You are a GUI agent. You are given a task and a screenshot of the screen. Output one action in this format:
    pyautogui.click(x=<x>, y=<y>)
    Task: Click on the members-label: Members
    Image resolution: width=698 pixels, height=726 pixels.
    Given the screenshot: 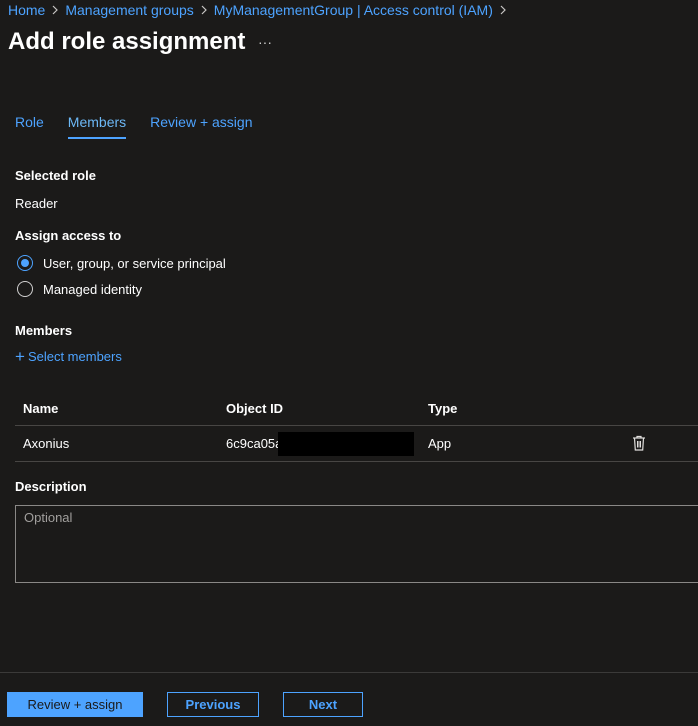 What is the action you would take?
    pyautogui.click(x=44, y=330)
    